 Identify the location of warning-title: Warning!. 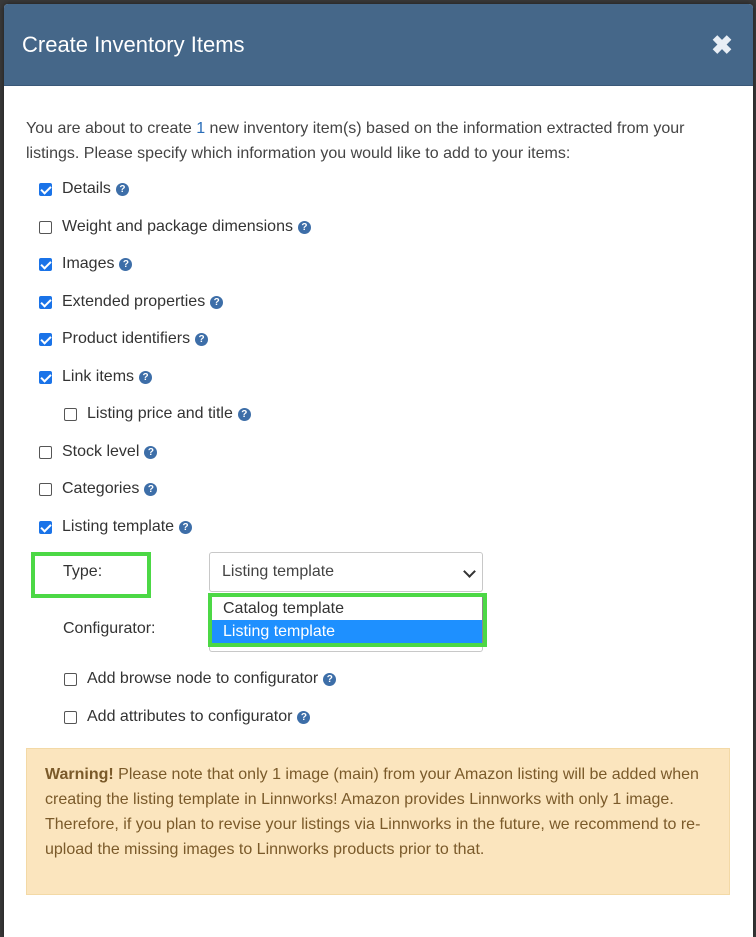
(79, 774).